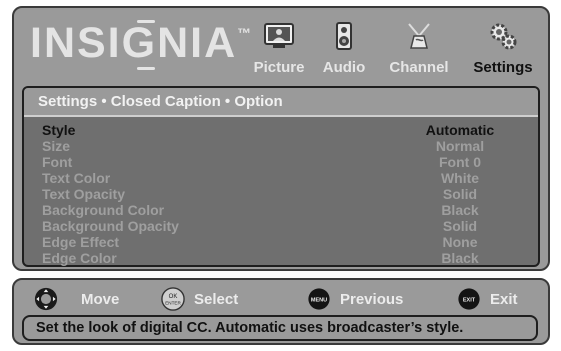 This screenshot has height=351, width=561. What do you see at coordinates (460, 178) in the screenshot?
I see `option-value: White` at bounding box center [460, 178].